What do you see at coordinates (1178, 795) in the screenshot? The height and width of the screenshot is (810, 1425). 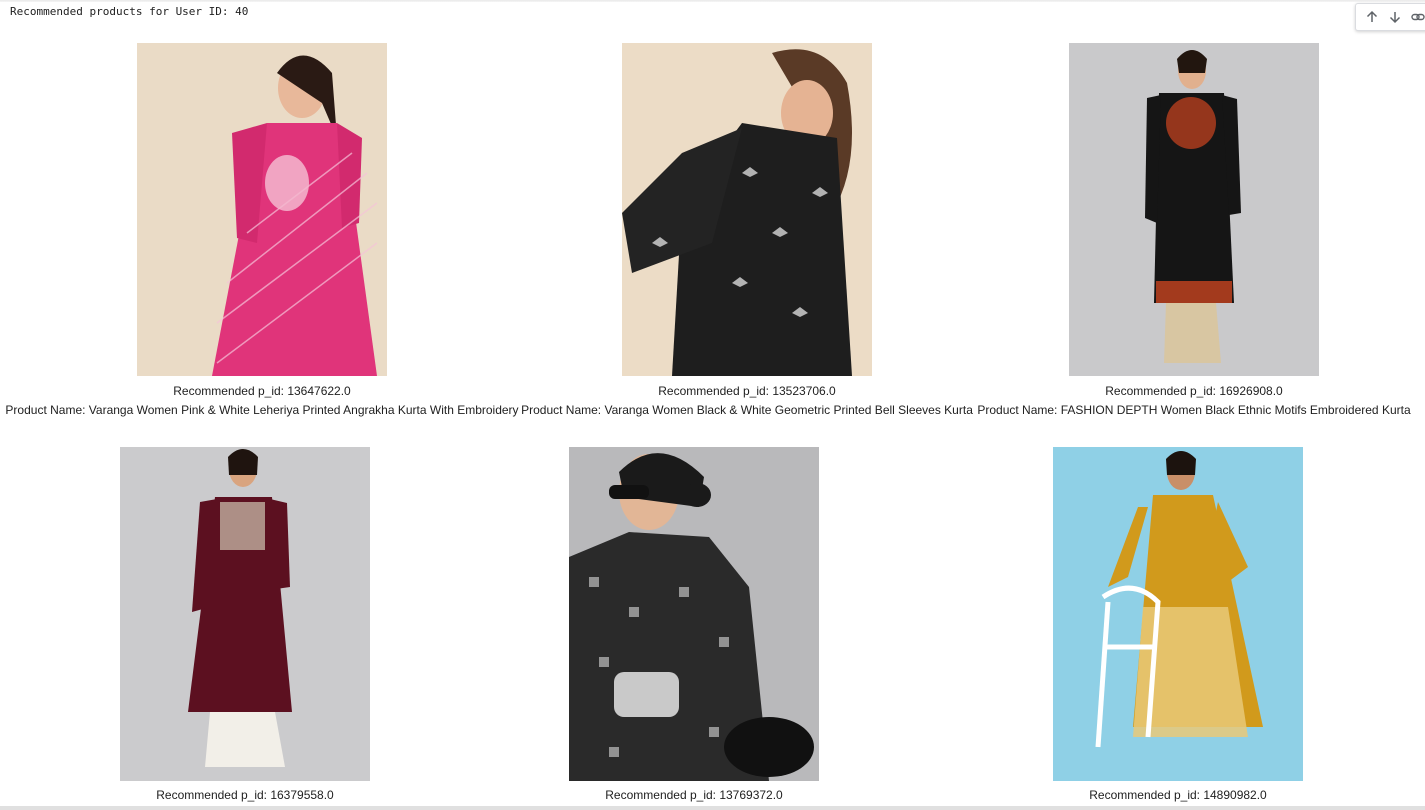 I see `product-id-label: Recommended p_id: 14890982.0` at bounding box center [1178, 795].